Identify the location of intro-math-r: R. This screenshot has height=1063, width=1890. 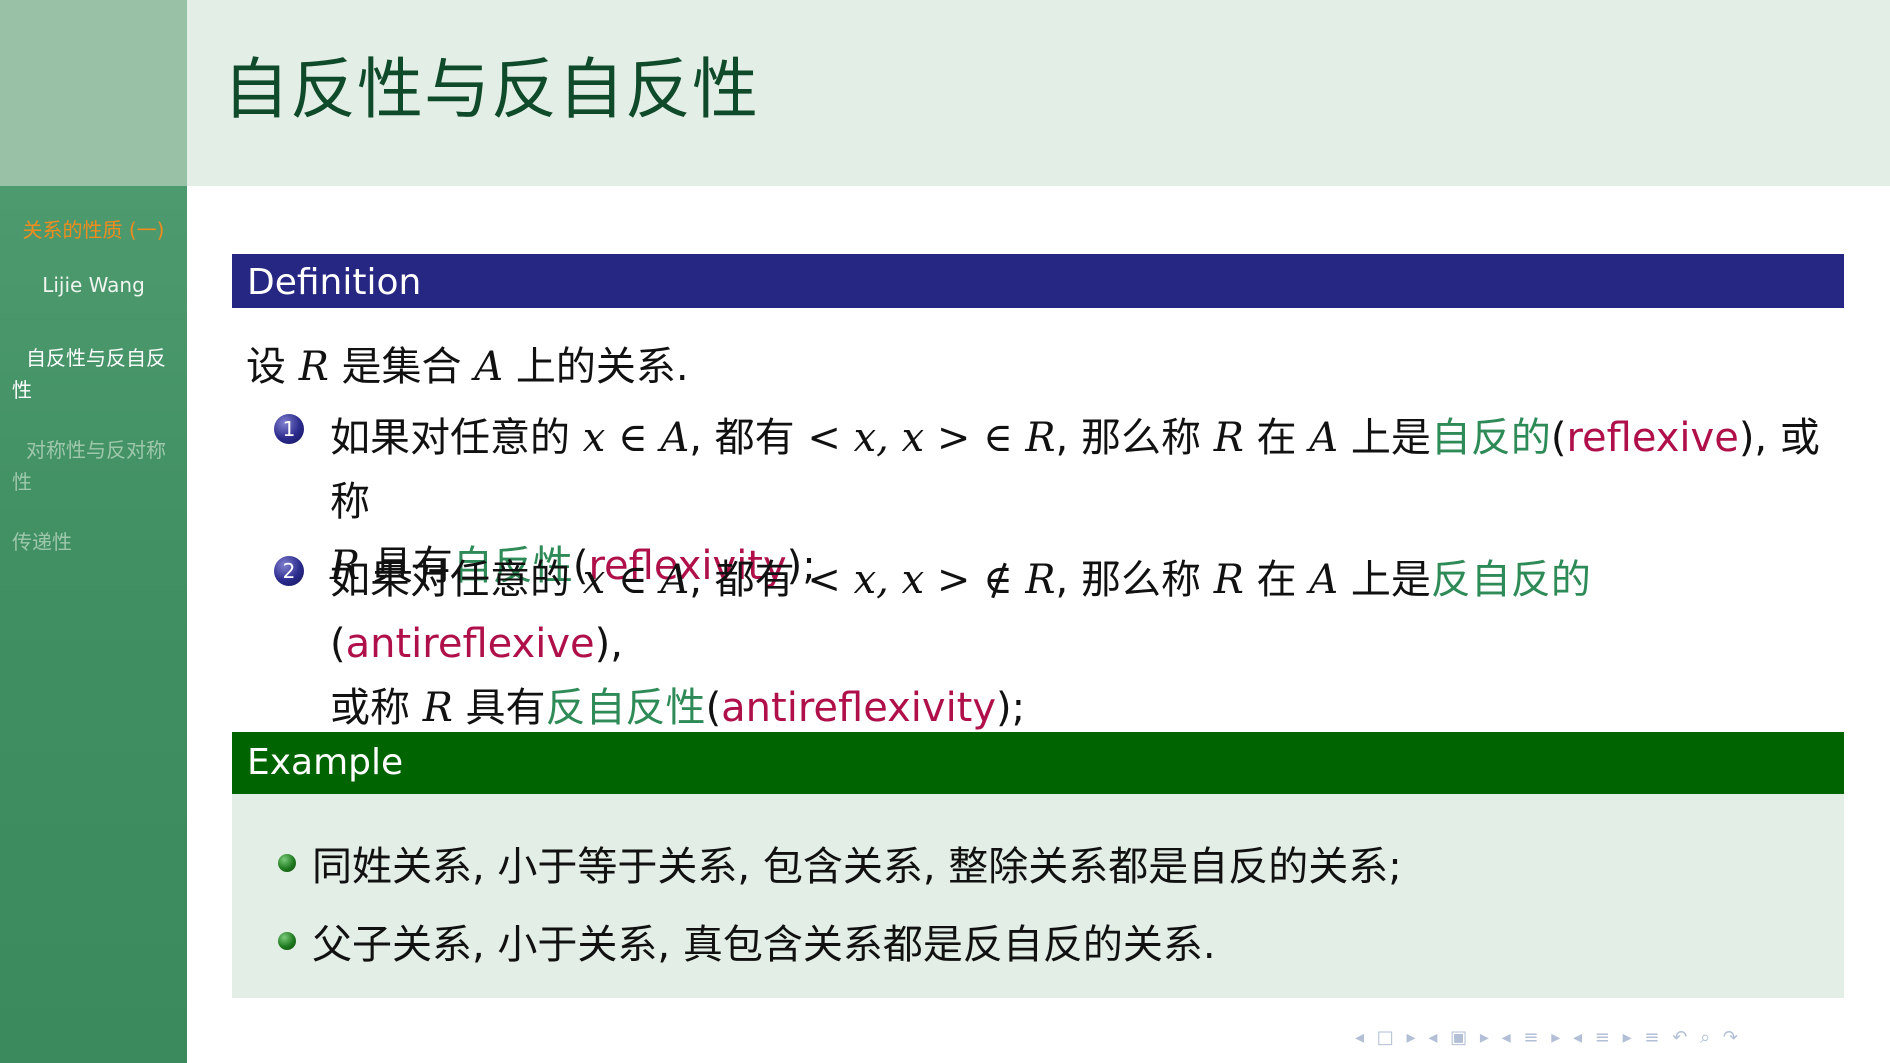
(313, 367).